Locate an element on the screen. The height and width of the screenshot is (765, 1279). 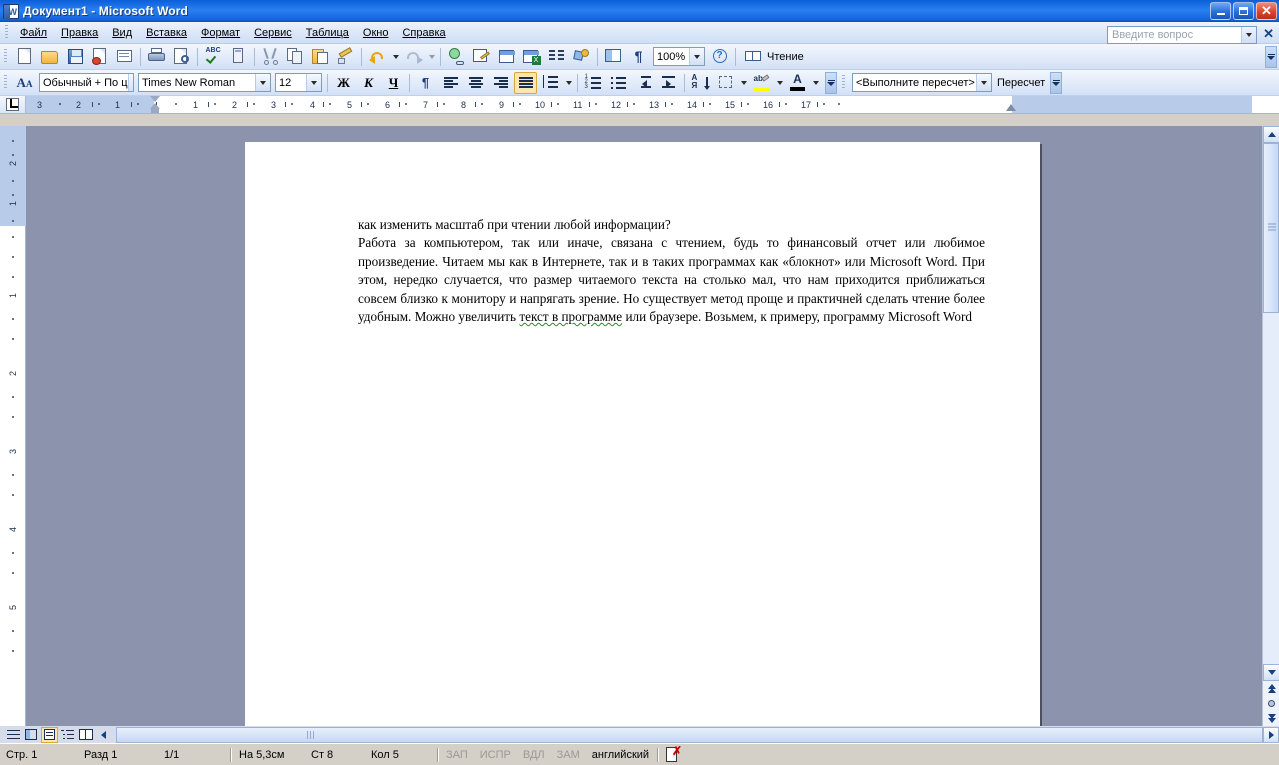
numbered-list-icon: 123 is located at coordinates (593, 83).